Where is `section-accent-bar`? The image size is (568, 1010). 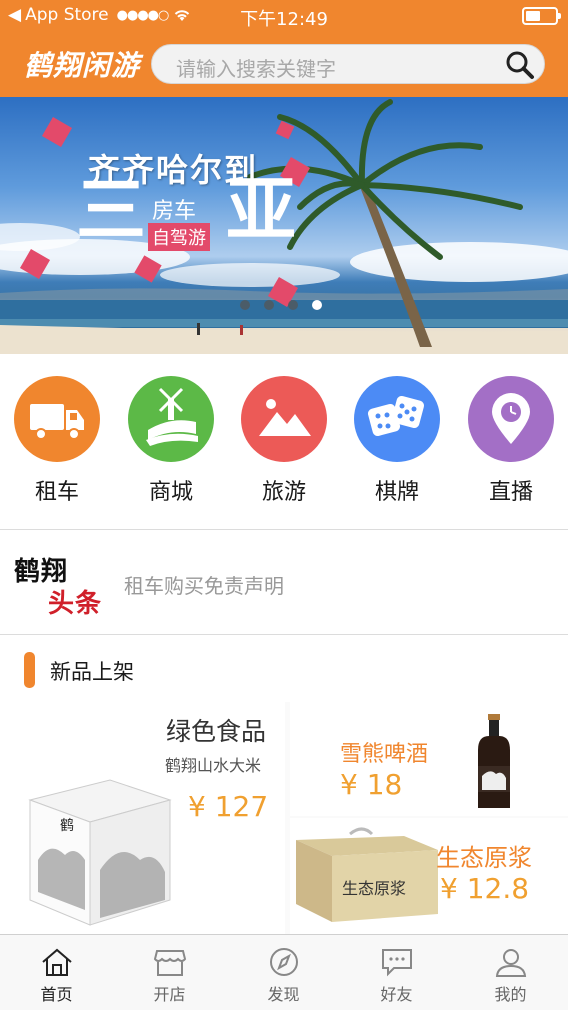 section-accent-bar is located at coordinates (29, 670).